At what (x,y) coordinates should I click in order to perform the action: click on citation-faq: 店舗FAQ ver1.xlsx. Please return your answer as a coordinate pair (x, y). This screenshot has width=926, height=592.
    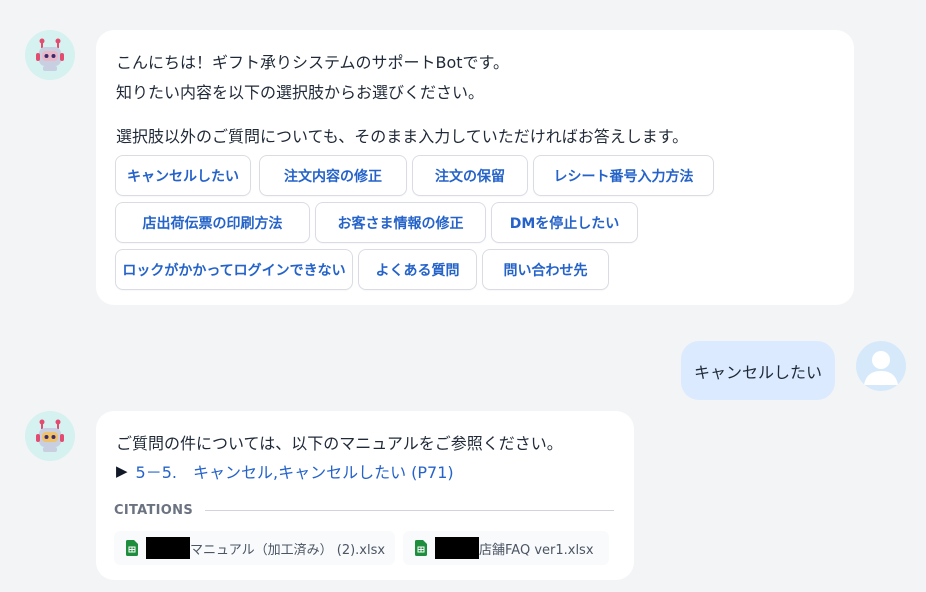
    Looking at the image, I should click on (506, 548).